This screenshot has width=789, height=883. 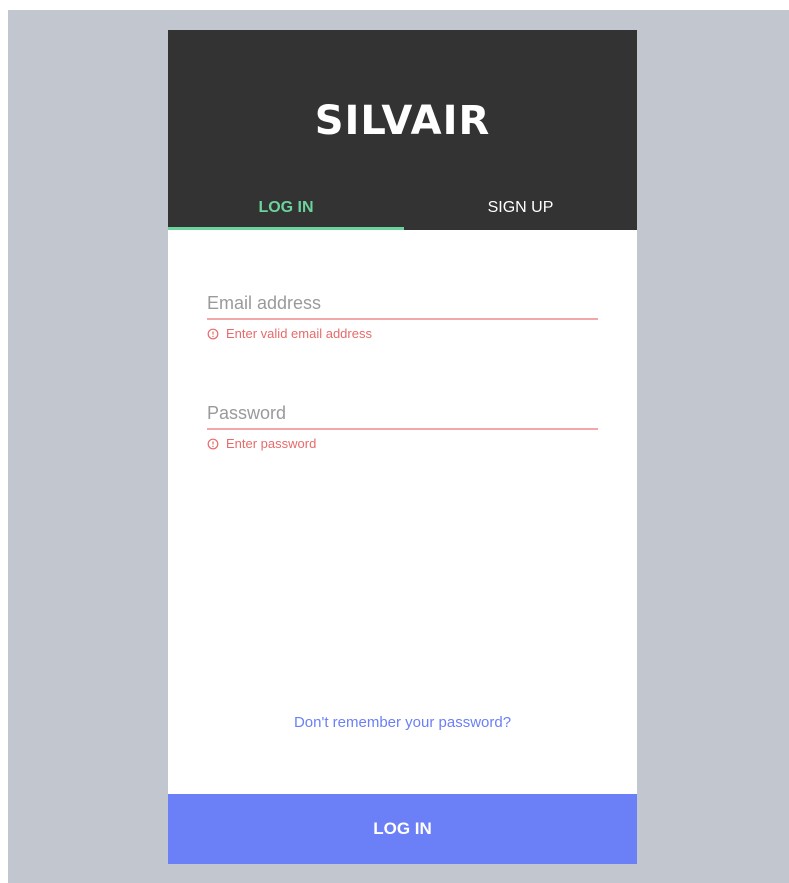 I want to click on password-error: Enter password, so click(x=402, y=443).